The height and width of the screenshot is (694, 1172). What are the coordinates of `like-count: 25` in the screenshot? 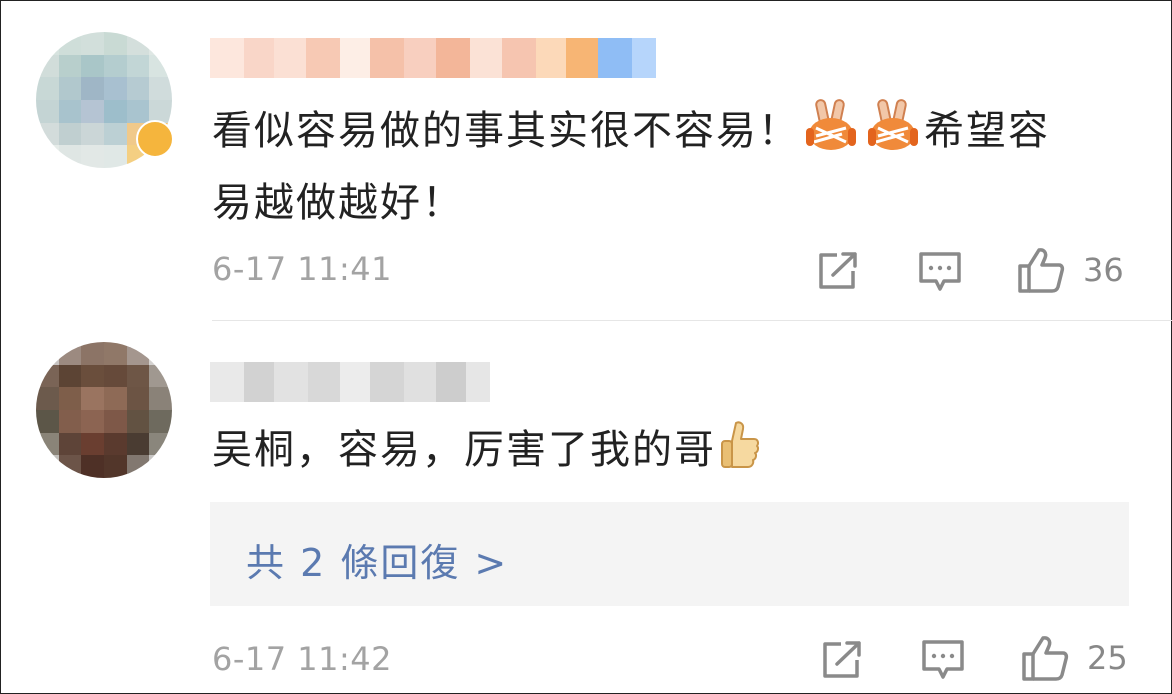 It's located at (1107, 658).